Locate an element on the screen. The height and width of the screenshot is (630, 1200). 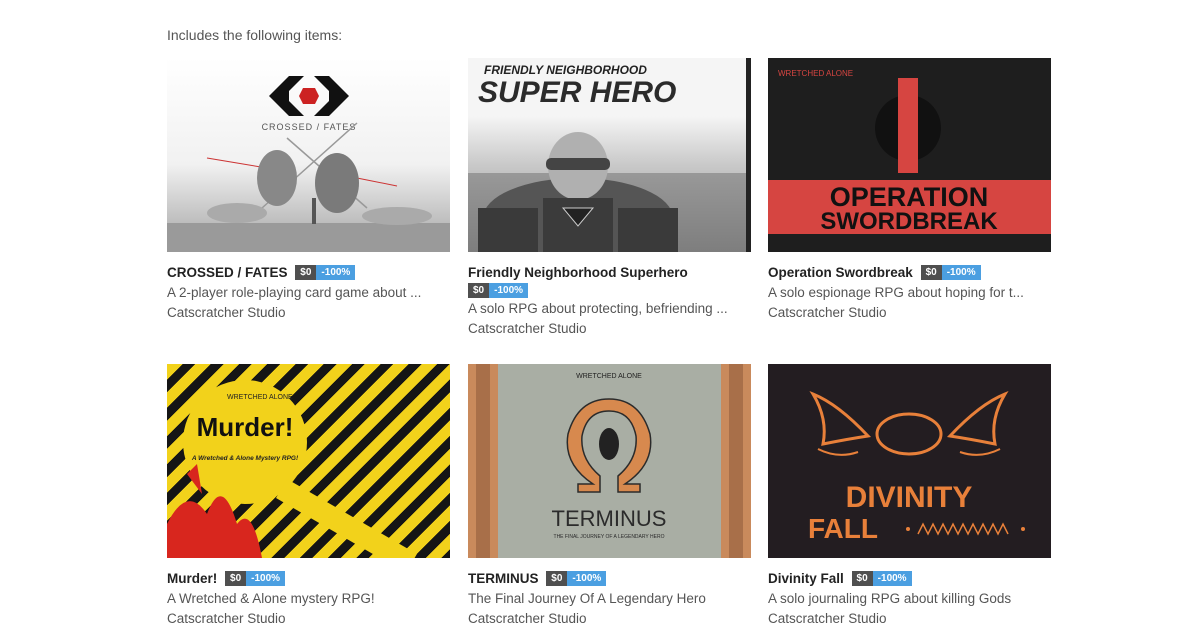
cover-title-line2: FALL is located at coordinates (843, 528).